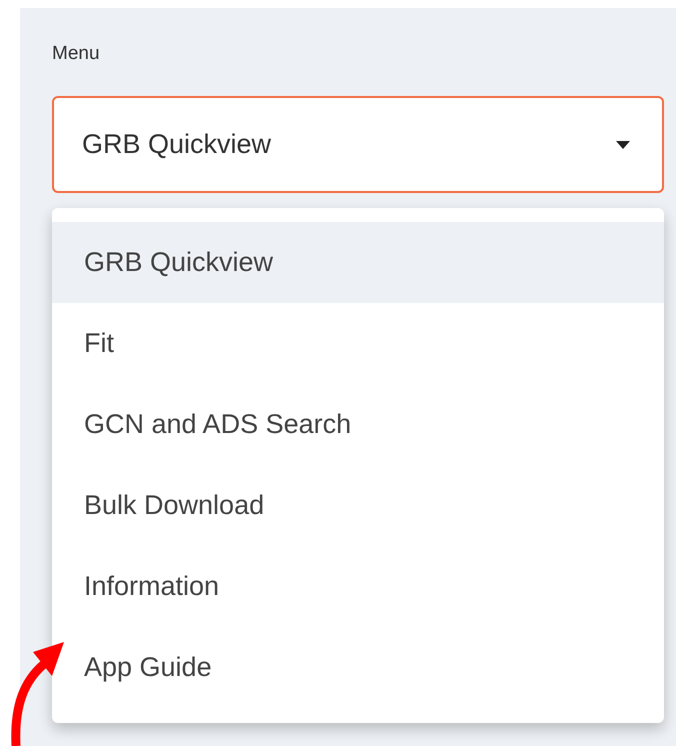 The width and height of the screenshot is (676, 746). I want to click on menu-option: Information, so click(358, 586).